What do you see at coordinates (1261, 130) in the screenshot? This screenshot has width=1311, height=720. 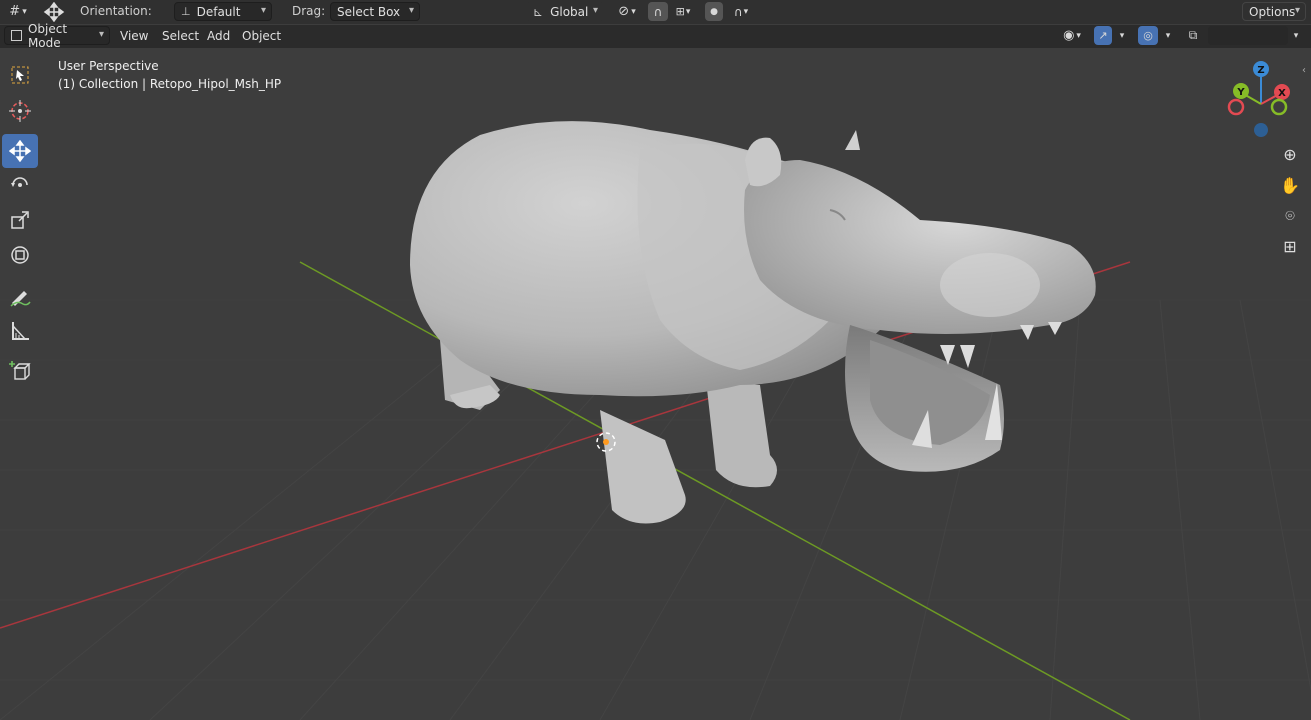 I see `gizmo-neg-z` at bounding box center [1261, 130].